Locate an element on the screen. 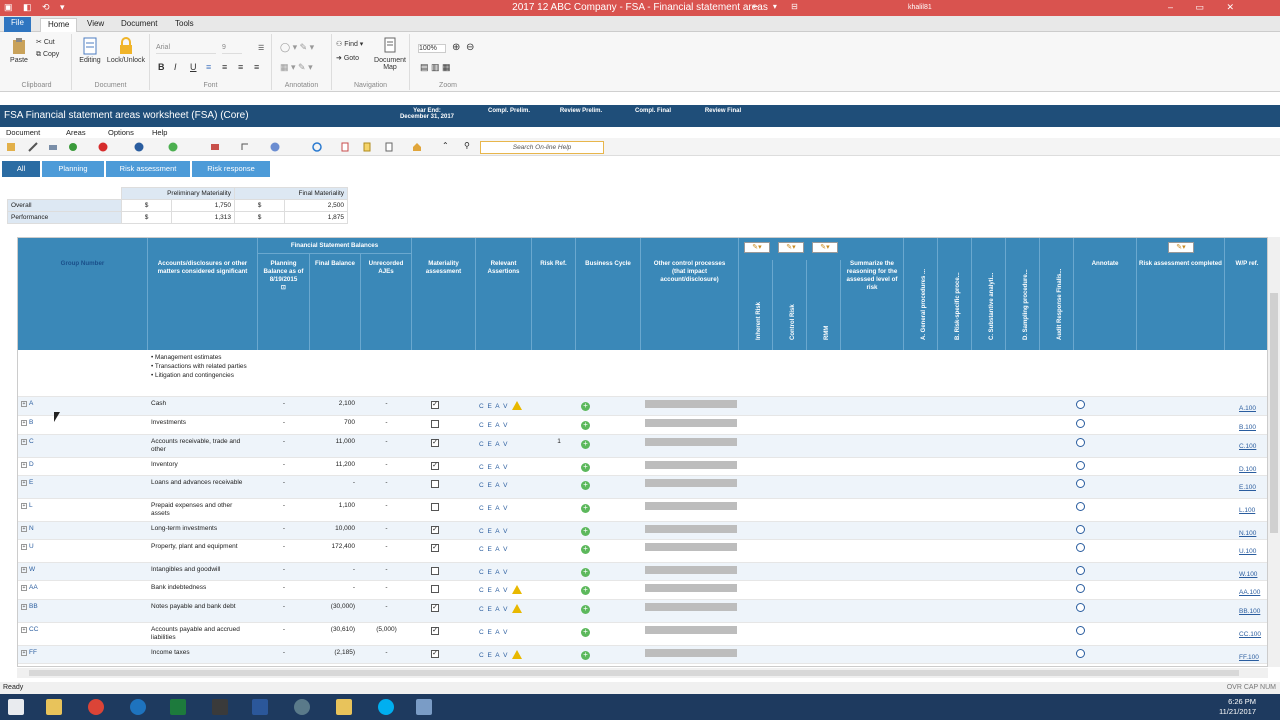 The height and width of the screenshot is (720, 1280). folder-icon is located at coordinates (344, 707).